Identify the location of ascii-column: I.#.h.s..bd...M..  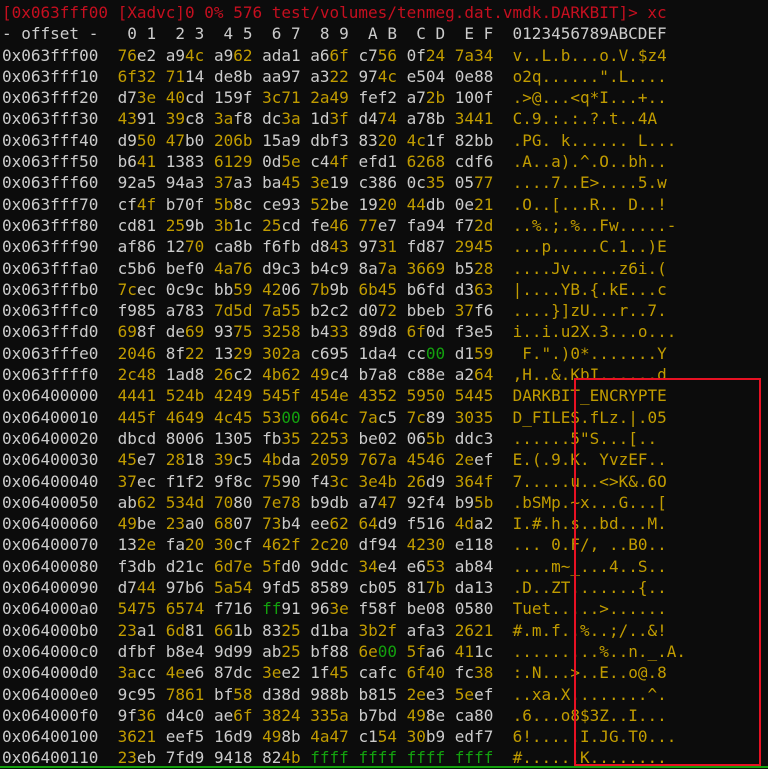
(589, 524).